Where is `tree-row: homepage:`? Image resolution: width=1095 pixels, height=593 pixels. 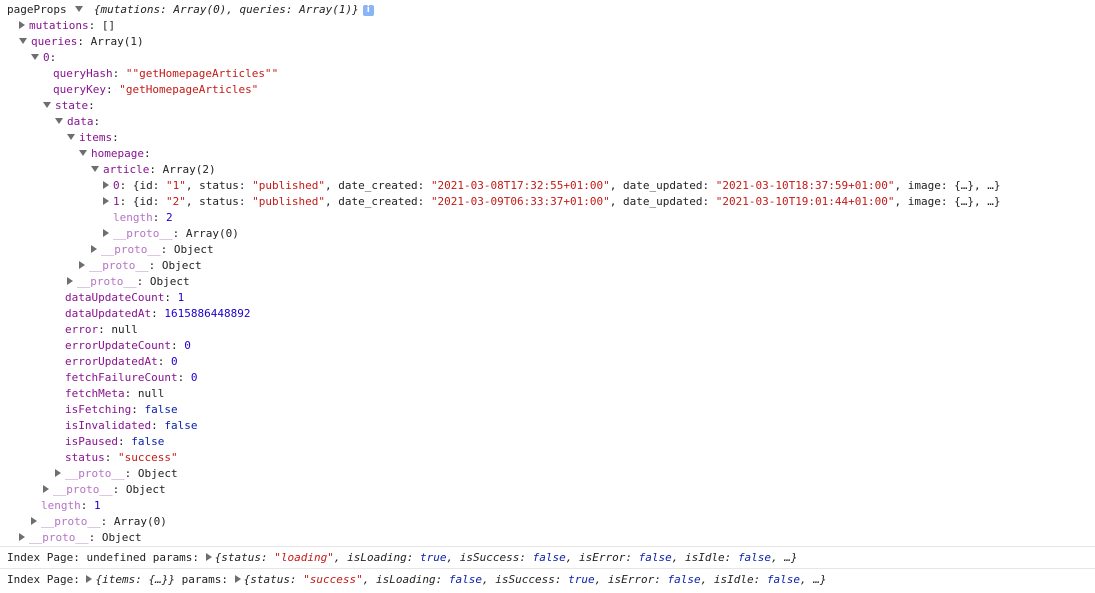
tree-row: homepage: is located at coordinates (115, 154).